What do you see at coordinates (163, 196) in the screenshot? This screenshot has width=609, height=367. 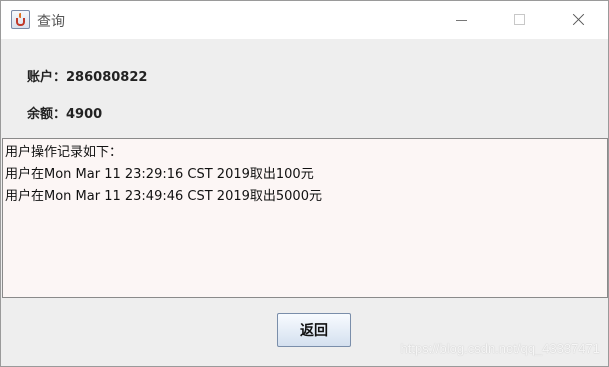 I see `log-entry: 用户在Mon Mar 11 23:49:46 CST 2019取出5000元` at bounding box center [163, 196].